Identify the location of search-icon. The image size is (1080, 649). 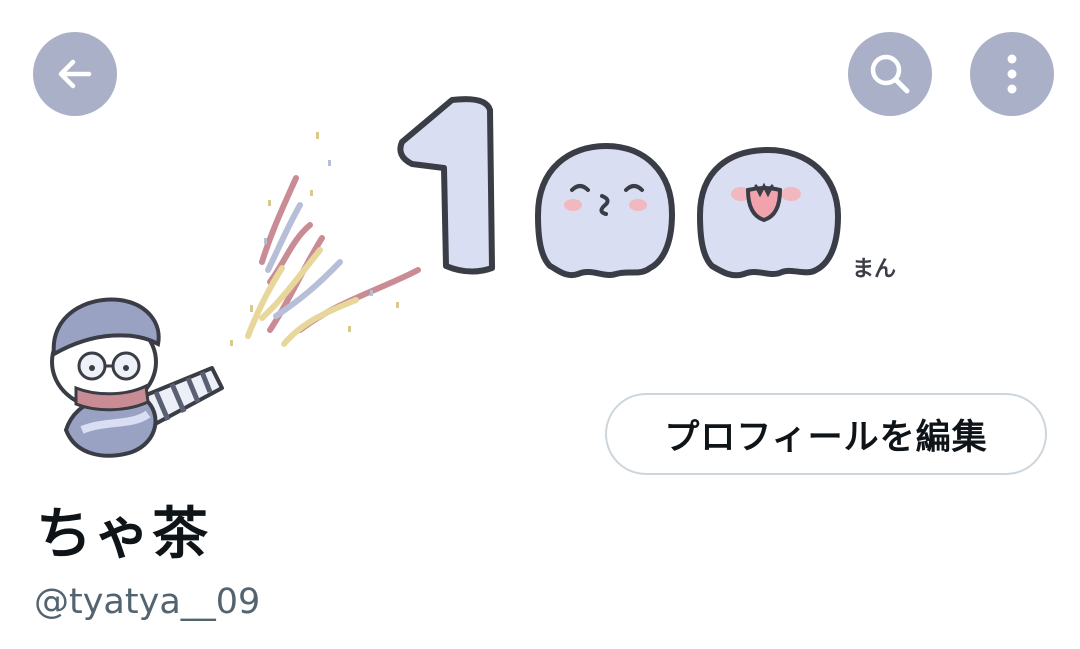
(890, 74).